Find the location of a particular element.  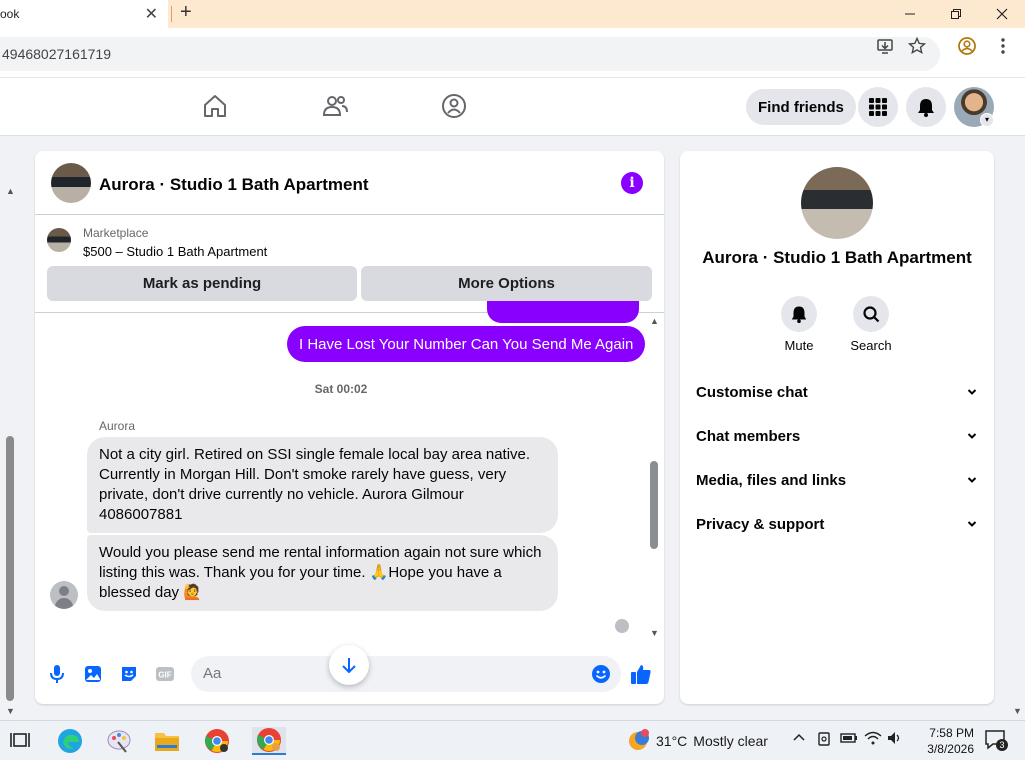

temperature: 31°C is located at coordinates (672, 741).